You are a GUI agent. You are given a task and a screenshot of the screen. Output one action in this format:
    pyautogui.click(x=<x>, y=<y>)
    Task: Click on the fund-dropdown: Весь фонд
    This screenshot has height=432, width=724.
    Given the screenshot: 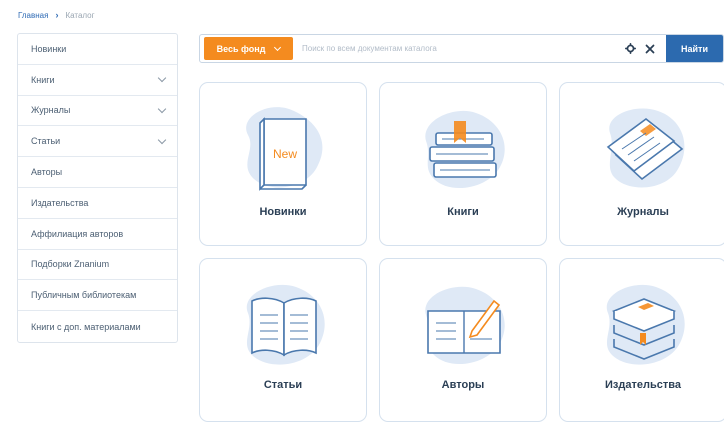 What is the action you would take?
    pyautogui.click(x=248, y=48)
    